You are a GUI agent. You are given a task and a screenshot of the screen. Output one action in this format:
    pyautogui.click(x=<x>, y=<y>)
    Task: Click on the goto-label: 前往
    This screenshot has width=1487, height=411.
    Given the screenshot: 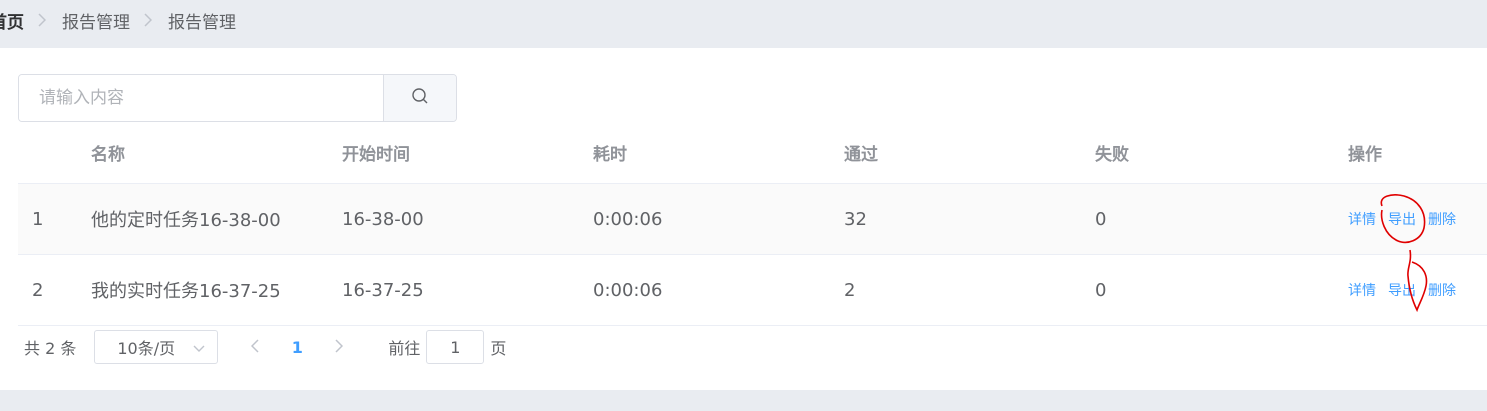 What is the action you would take?
    pyautogui.click(x=404, y=348)
    